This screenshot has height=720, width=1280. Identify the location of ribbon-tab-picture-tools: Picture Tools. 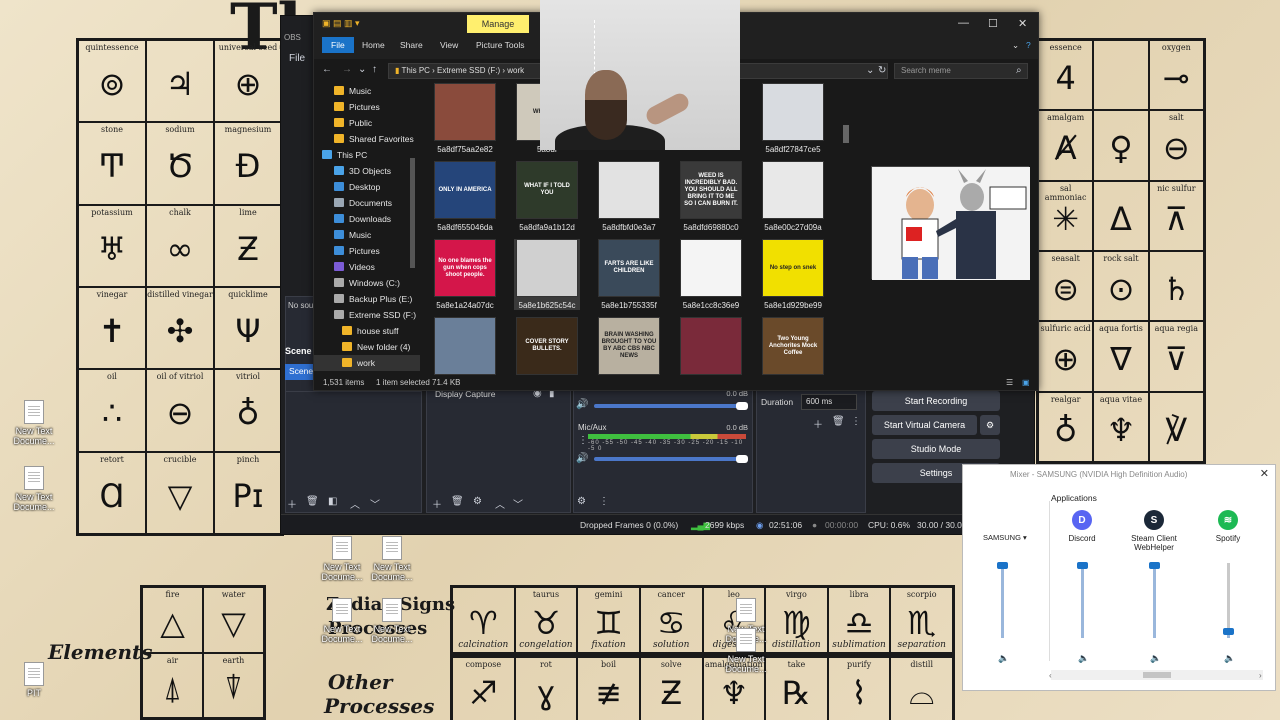
(500, 45).